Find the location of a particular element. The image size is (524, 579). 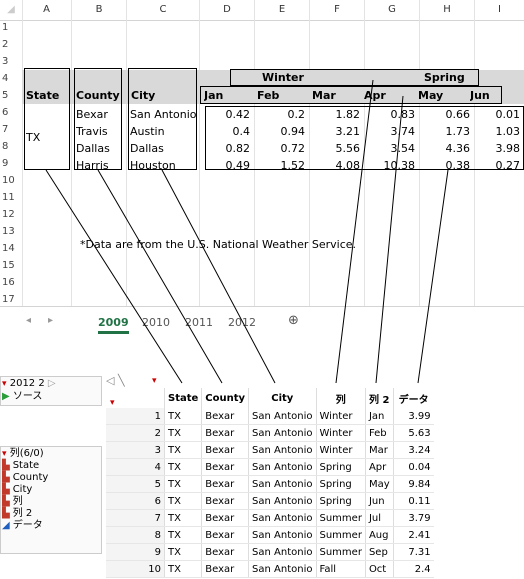

row-header-5: 5 is located at coordinates (12, 95).